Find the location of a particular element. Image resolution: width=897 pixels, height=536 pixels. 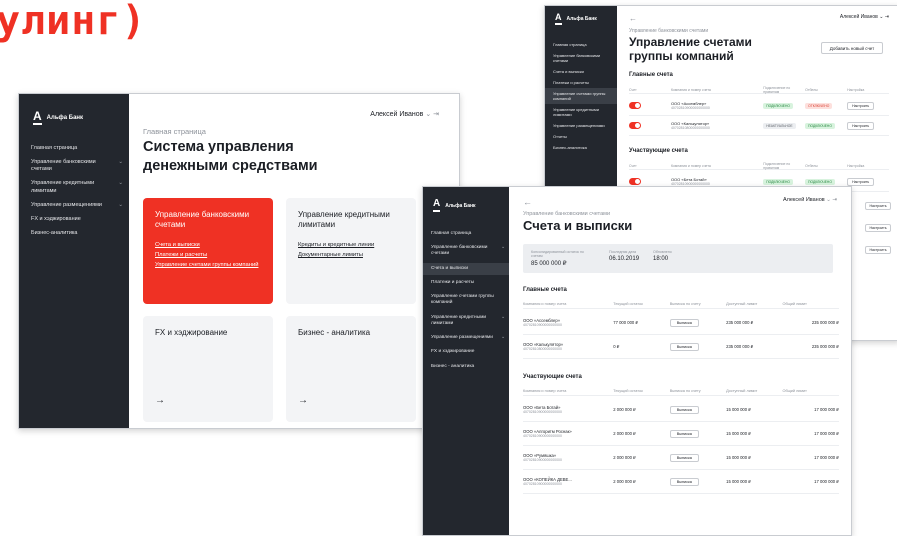

balance-cell: 77 000 000 ₽ is located at coordinates (626, 322).